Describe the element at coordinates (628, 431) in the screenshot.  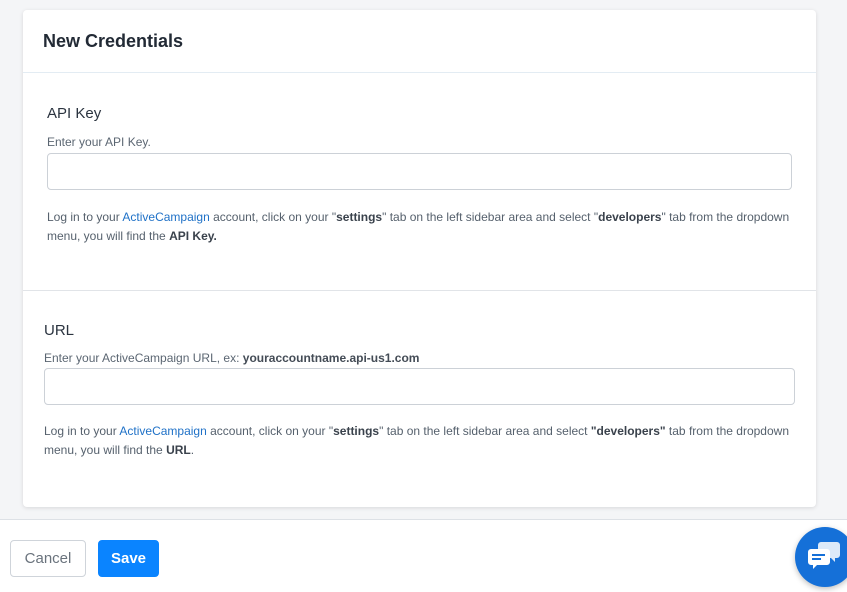
I see `help-developers-emphasis: "developers"` at that location.